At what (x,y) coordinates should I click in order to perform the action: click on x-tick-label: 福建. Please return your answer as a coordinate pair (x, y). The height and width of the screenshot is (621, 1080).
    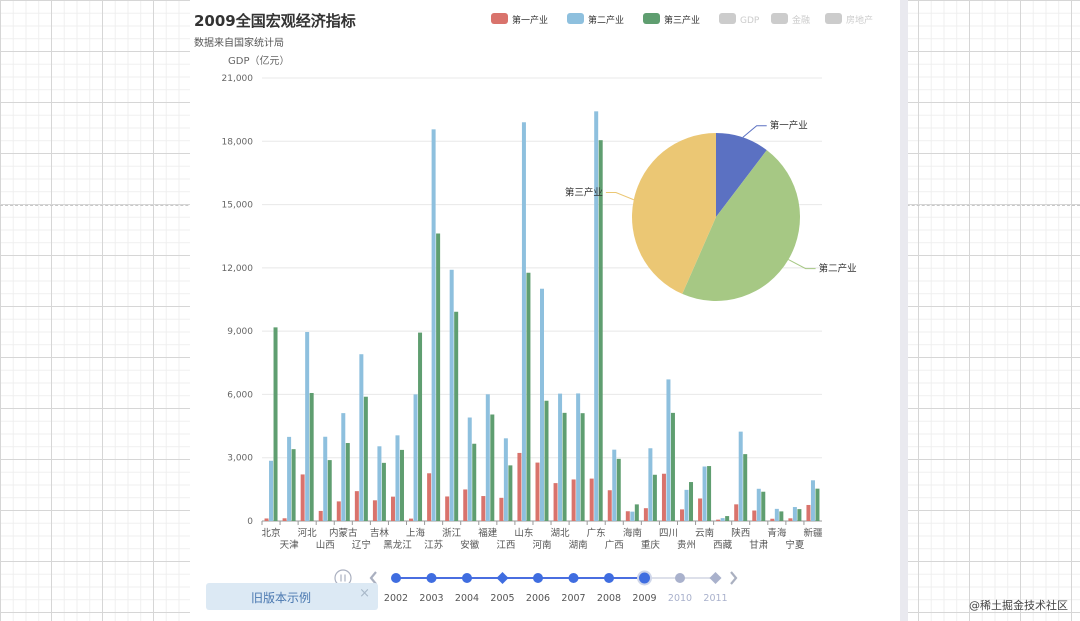
    Looking at the image, I should click on (488, 533).